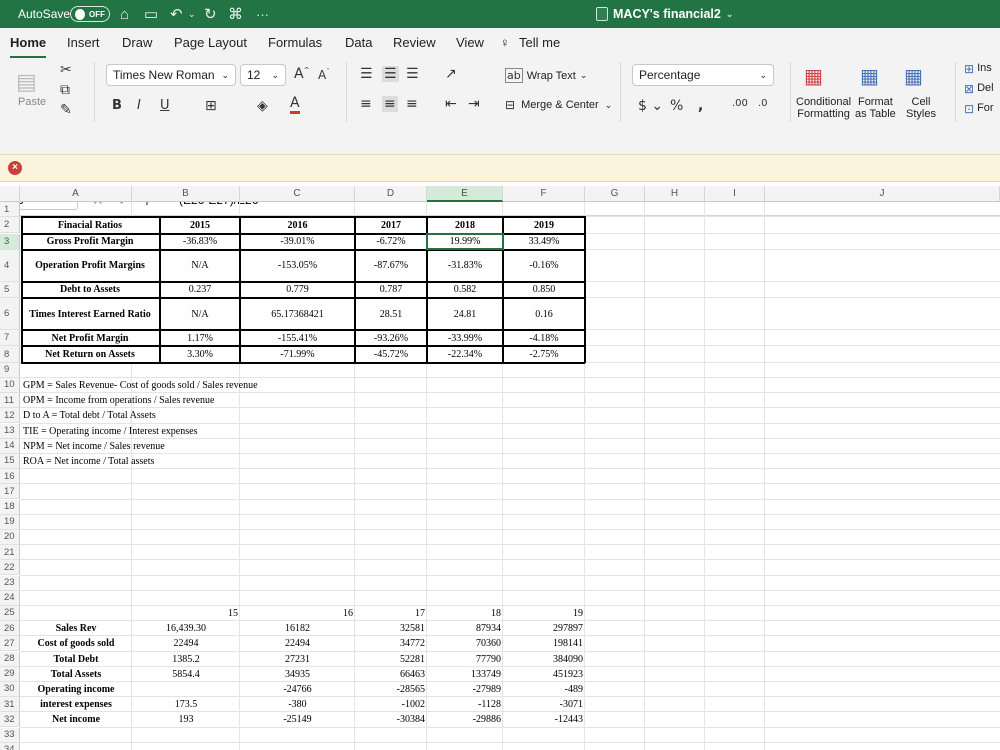  What do you see at coordinates (412, 104) in the screenshot?
I see `align-right-icon: ≡` at bounding box center [412, 104].